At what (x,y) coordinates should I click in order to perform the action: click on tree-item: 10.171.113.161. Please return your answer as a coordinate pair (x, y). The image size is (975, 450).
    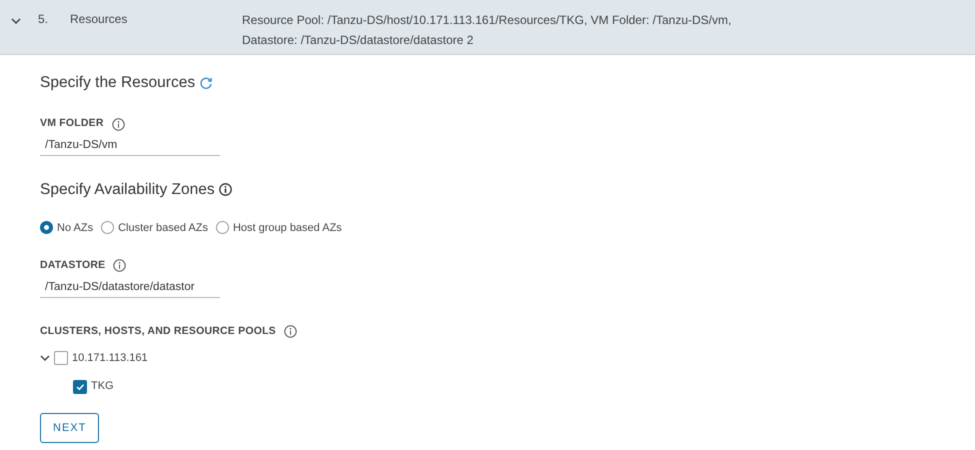
    Looking at the image, I should click on (110, 358).